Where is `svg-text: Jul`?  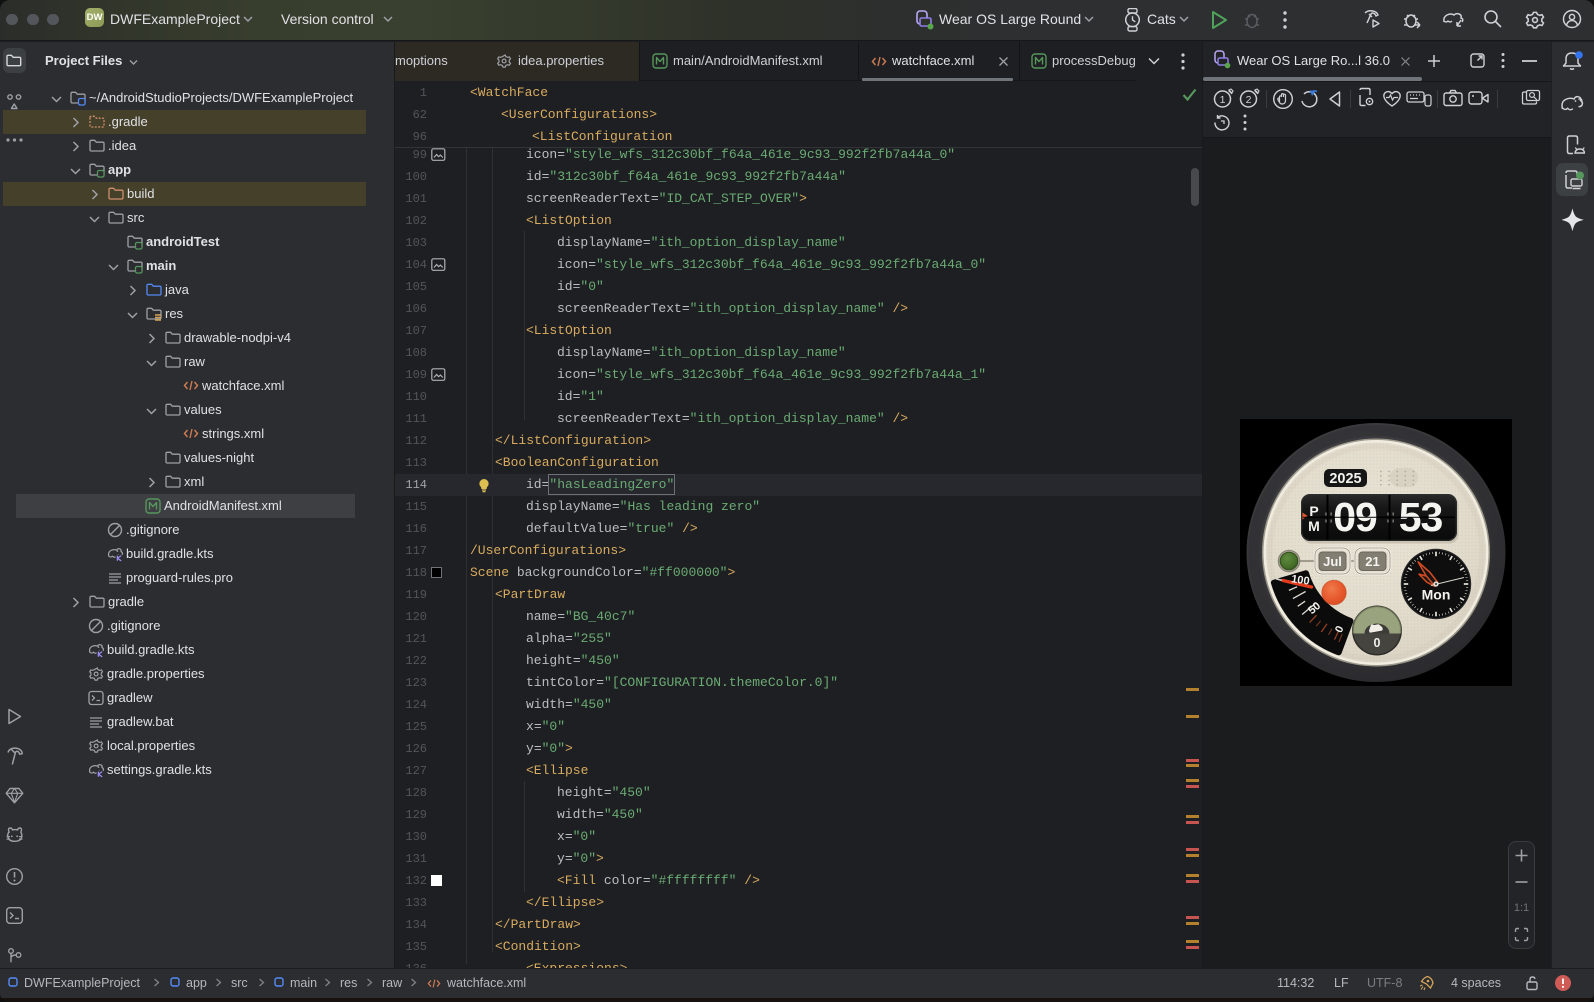 svg-text: Jul is located at coordinates (1332, 561).